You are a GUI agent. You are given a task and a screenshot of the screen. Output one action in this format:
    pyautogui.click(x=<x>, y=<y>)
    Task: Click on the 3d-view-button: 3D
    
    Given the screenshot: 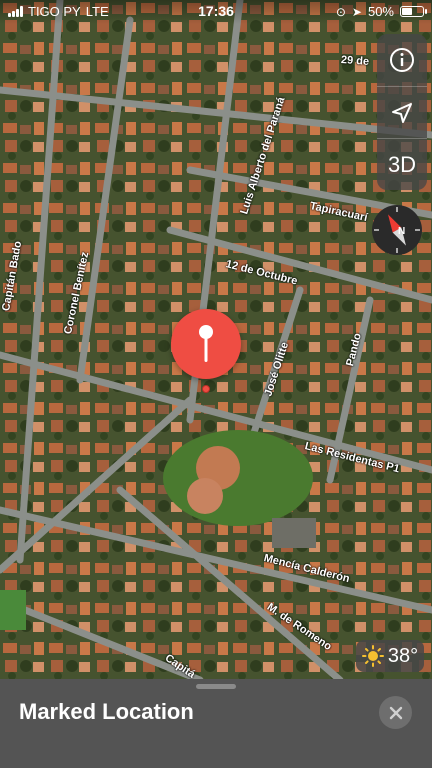 What is the action you would take?
    pyautogui.click(x=402, y=164)
    